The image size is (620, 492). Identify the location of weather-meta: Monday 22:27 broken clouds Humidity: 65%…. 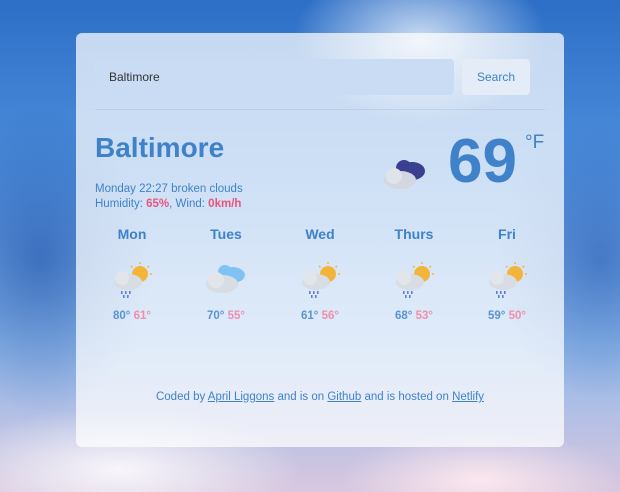
(169, 197).